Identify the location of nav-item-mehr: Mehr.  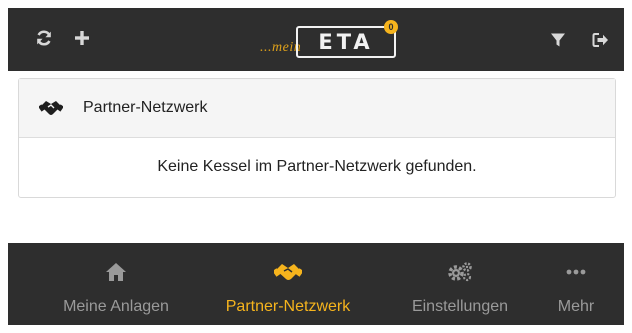
(576, 284).